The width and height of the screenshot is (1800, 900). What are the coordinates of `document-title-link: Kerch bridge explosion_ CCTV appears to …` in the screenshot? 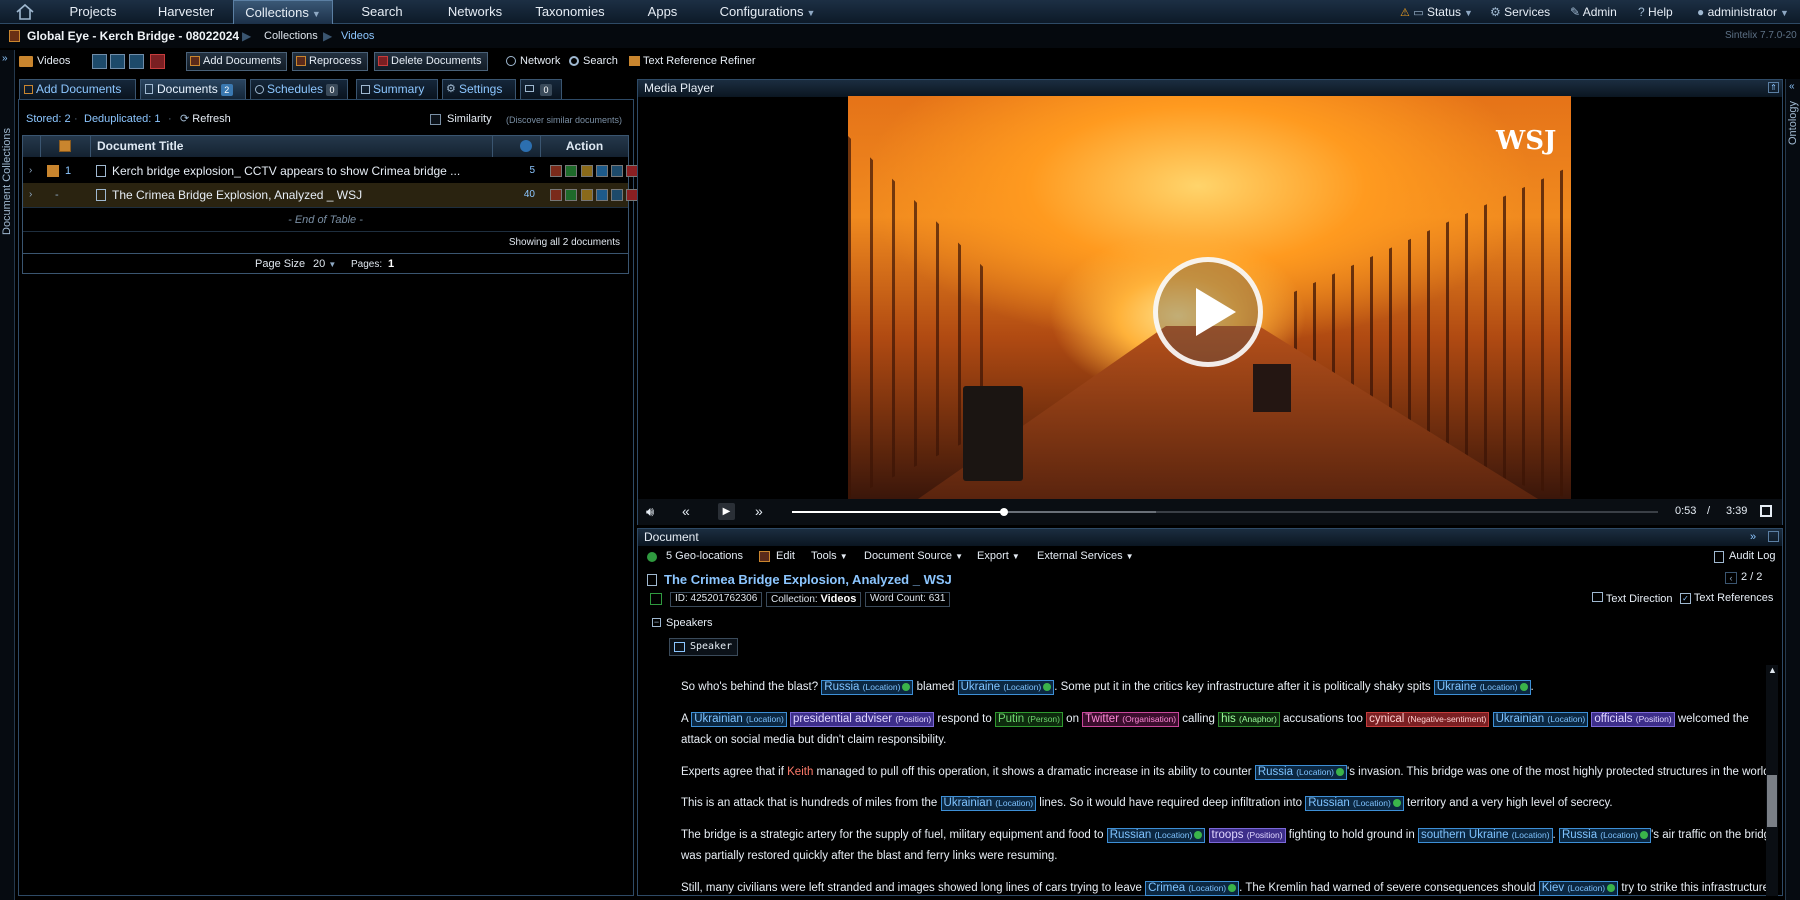 It's located at (286, 171).